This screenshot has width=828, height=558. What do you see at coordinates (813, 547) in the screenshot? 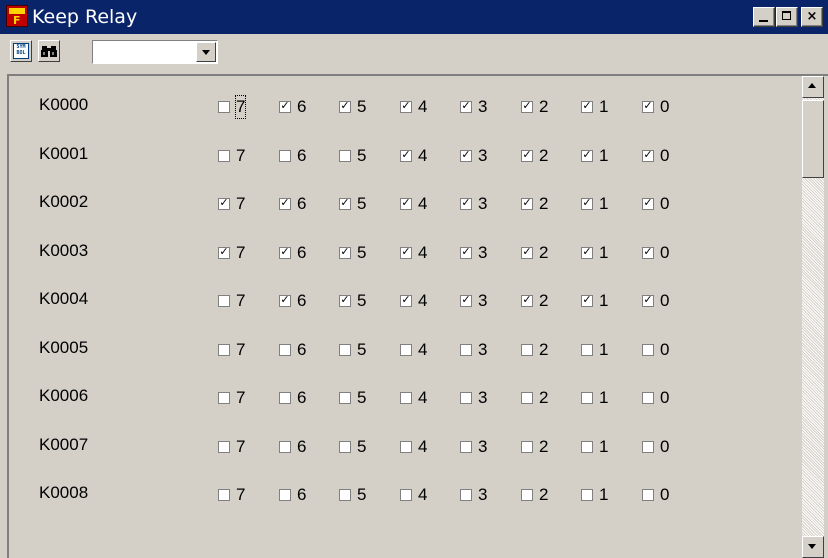
I see `scroll-down-button` at bounding box center [813, 547].